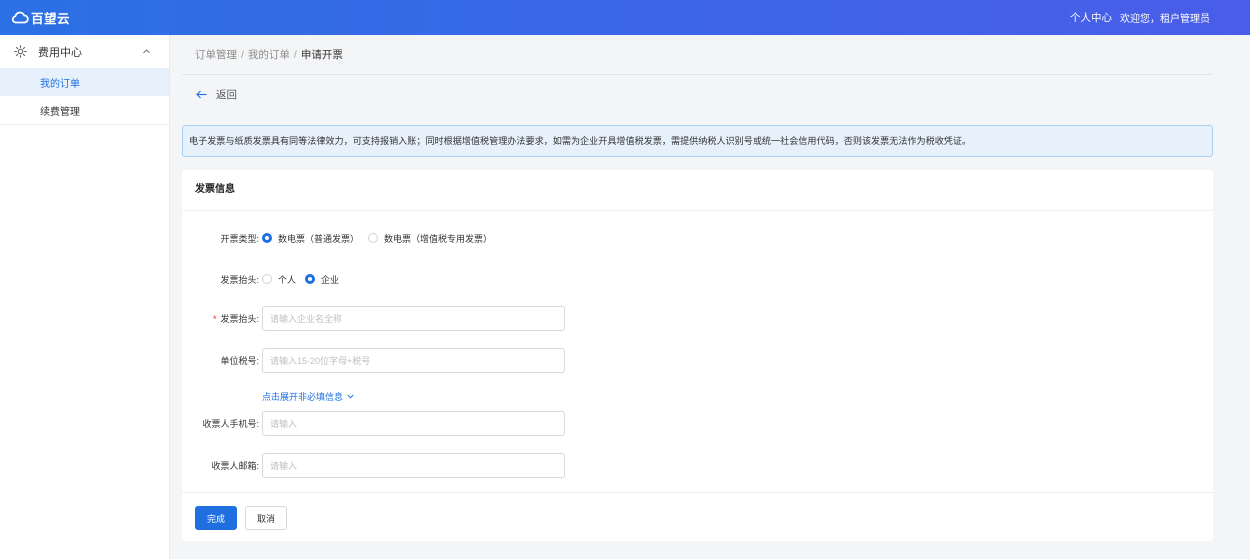 The image size is (1250, 559). I want to click on sidebar: 费用中心 我的订单 续费管理, so click(85, 297).